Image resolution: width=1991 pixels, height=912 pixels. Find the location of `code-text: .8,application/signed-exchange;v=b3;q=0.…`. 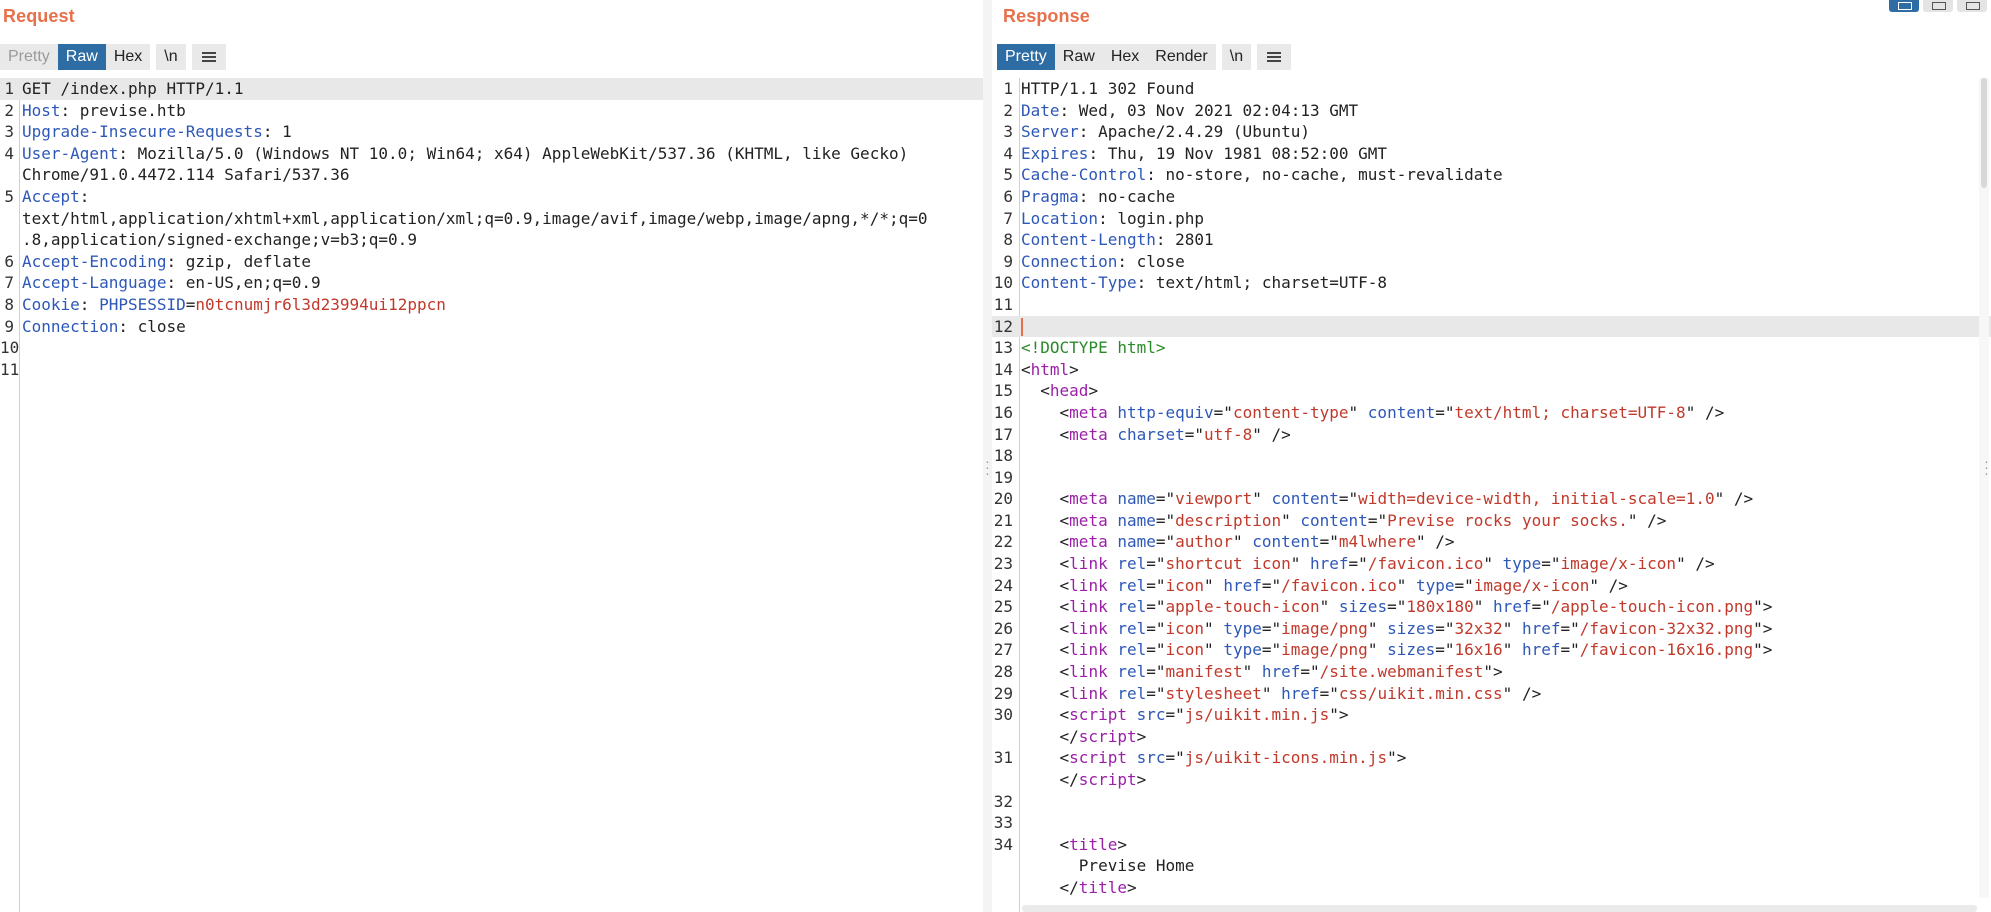

code-text: .8,application/signed-exchange;v=b3;q=0.… is located at coordinates (219, 240).